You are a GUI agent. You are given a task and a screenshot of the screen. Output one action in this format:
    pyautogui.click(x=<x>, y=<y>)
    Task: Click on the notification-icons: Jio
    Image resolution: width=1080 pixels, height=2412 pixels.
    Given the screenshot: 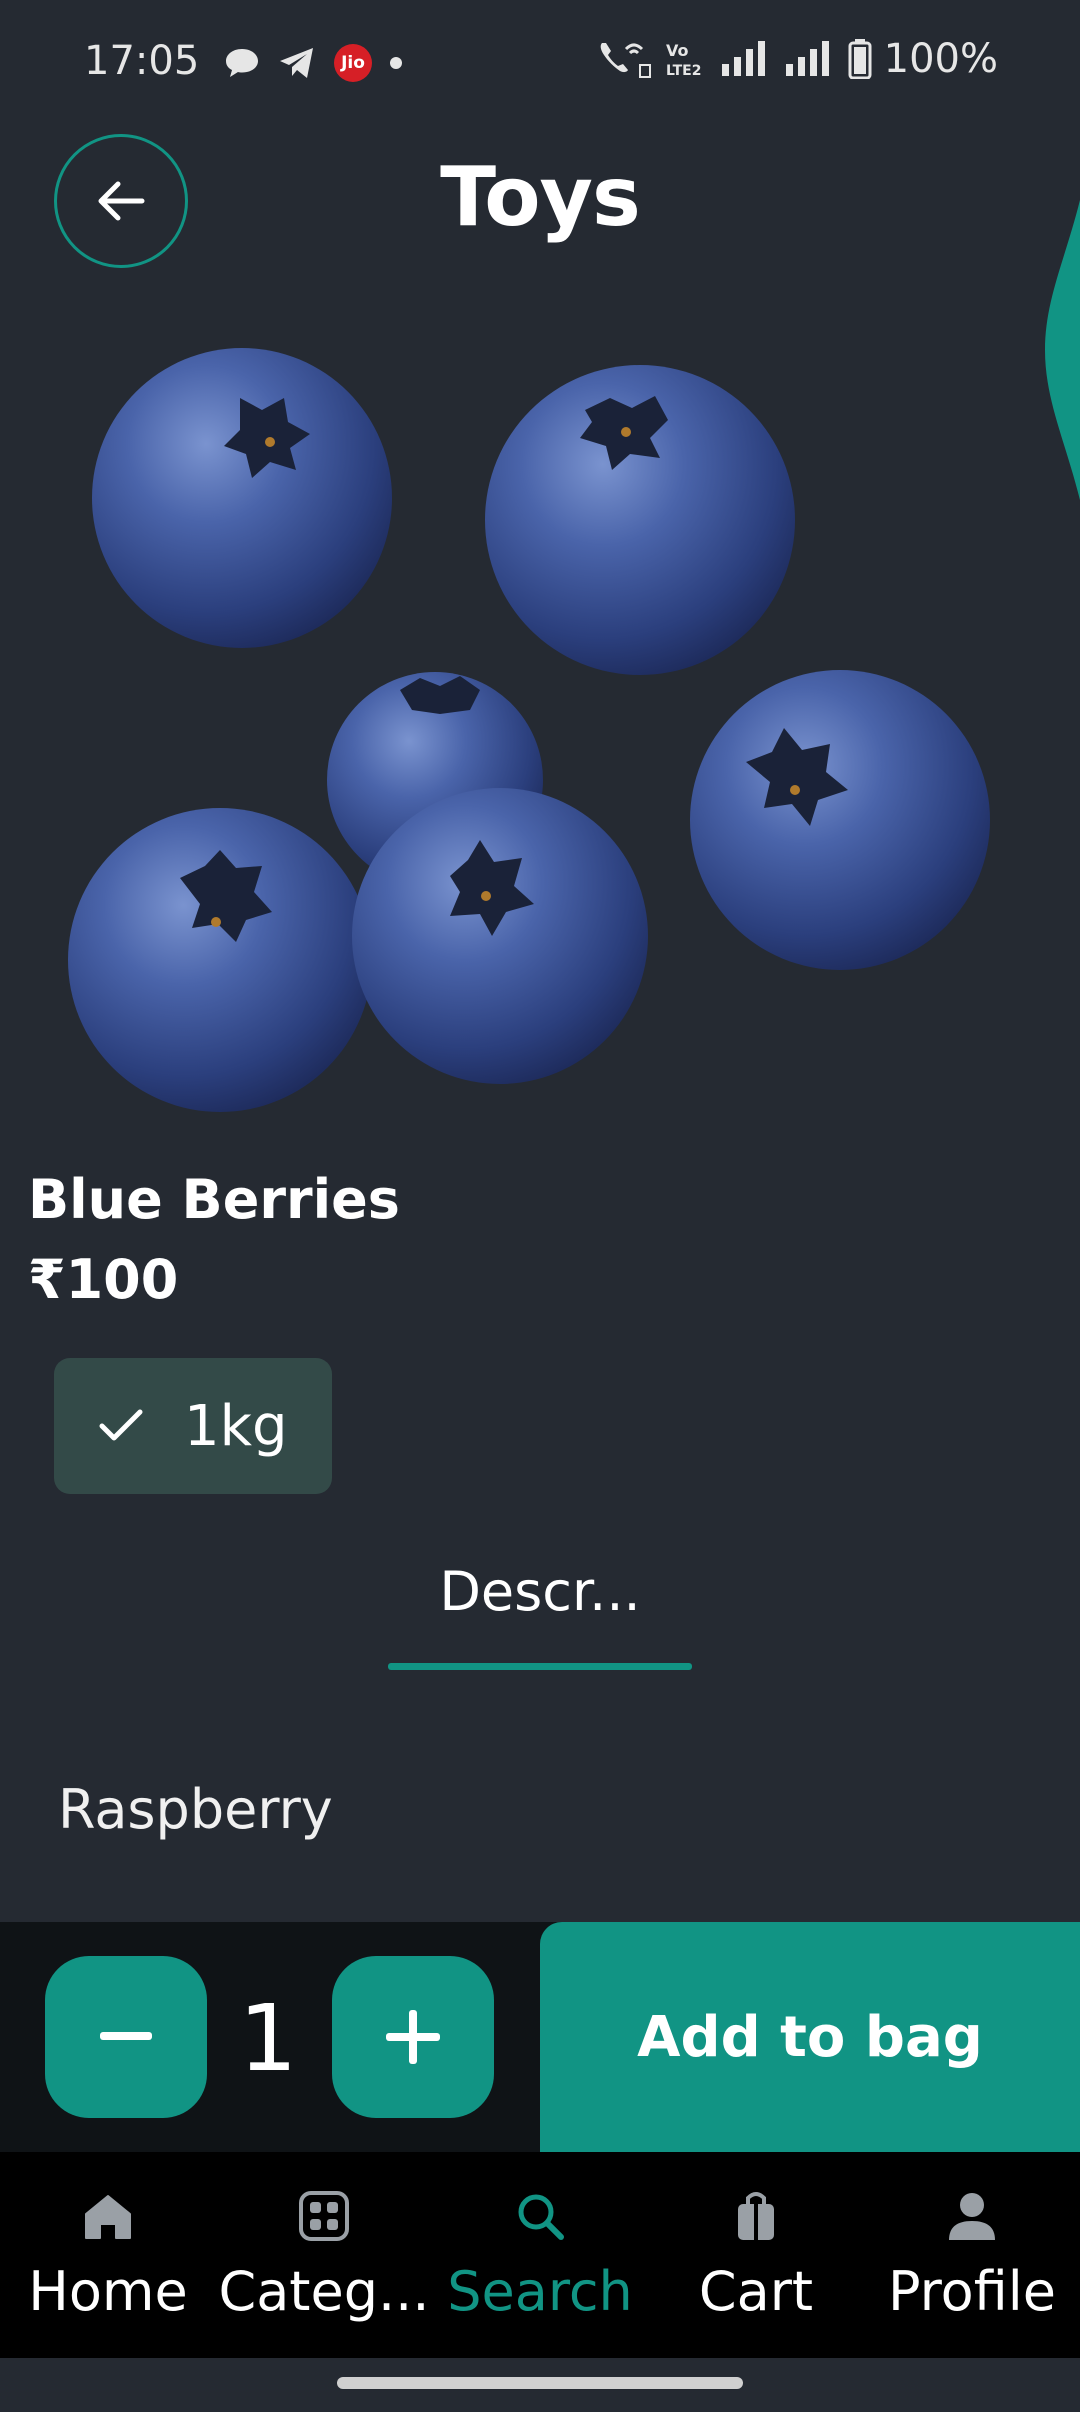 What is the action you would take?
    pyautogui.click(x=313, y=63)
    